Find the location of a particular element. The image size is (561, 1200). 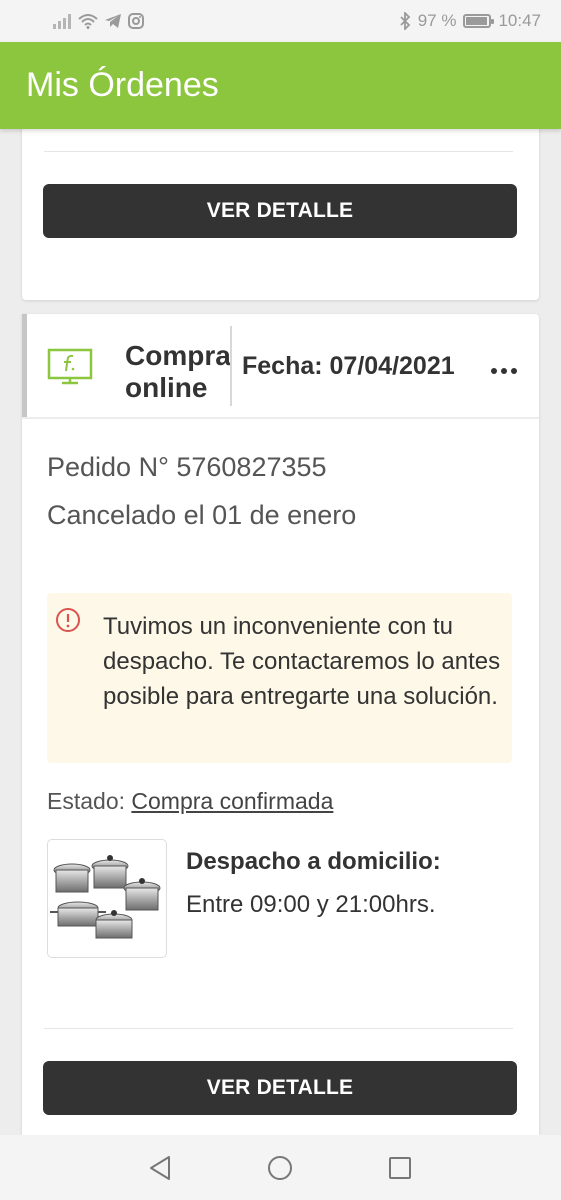

order-state: Estado: Compra confirmada is located at coordinates (190, 801).